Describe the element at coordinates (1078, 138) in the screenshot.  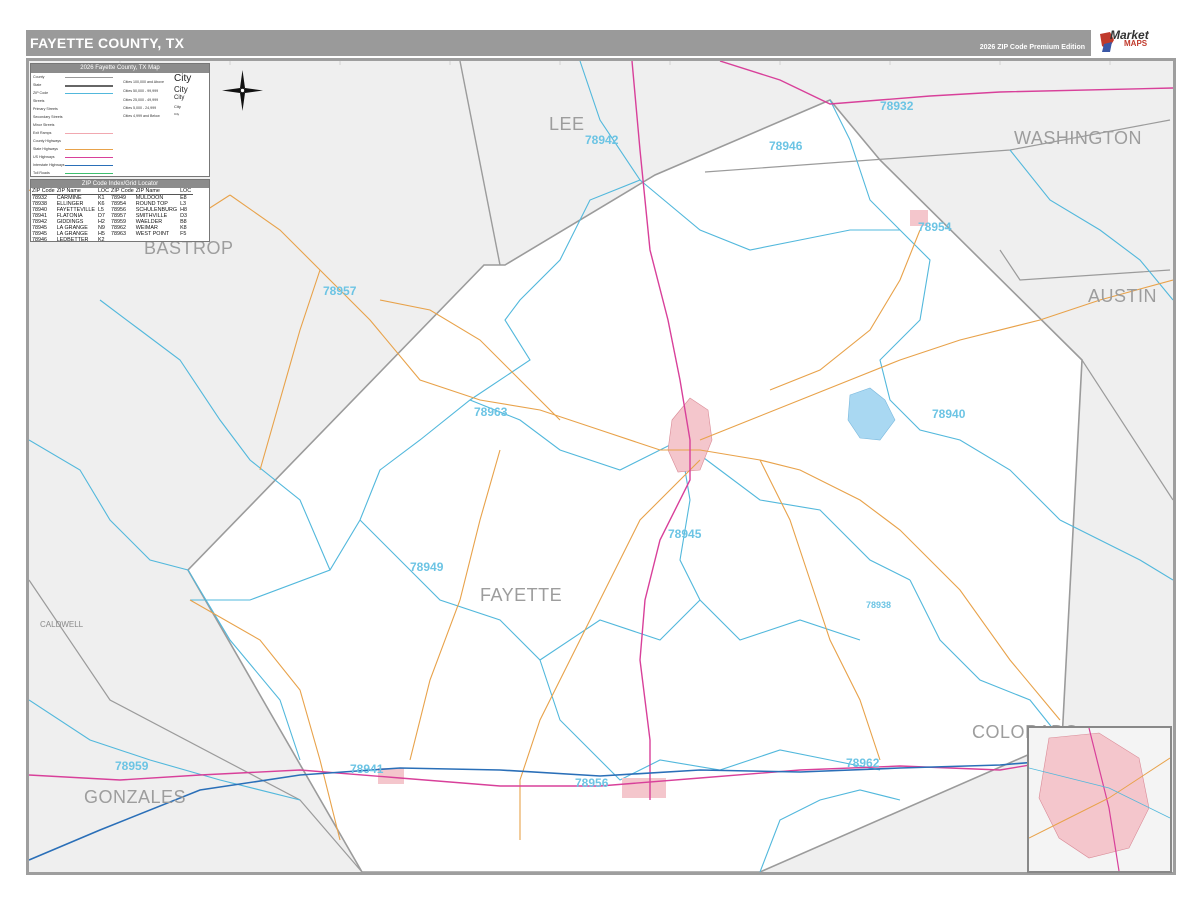
I see `county-label-washington: WASHINGTON` at that location.